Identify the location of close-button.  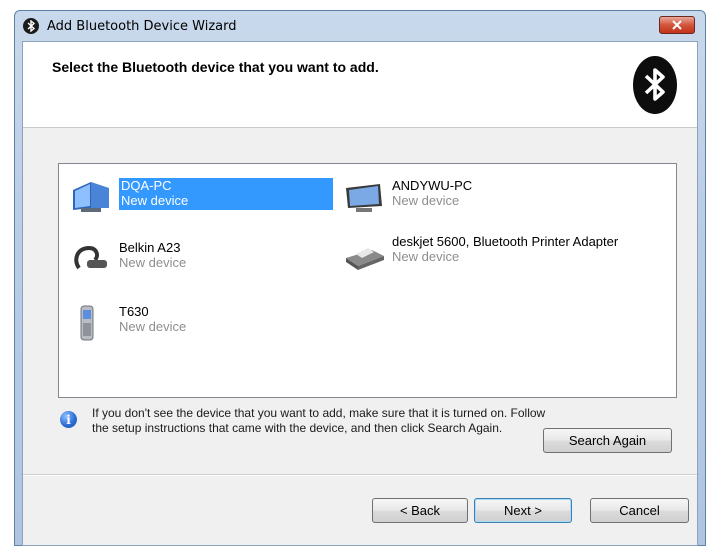
(677, 25).